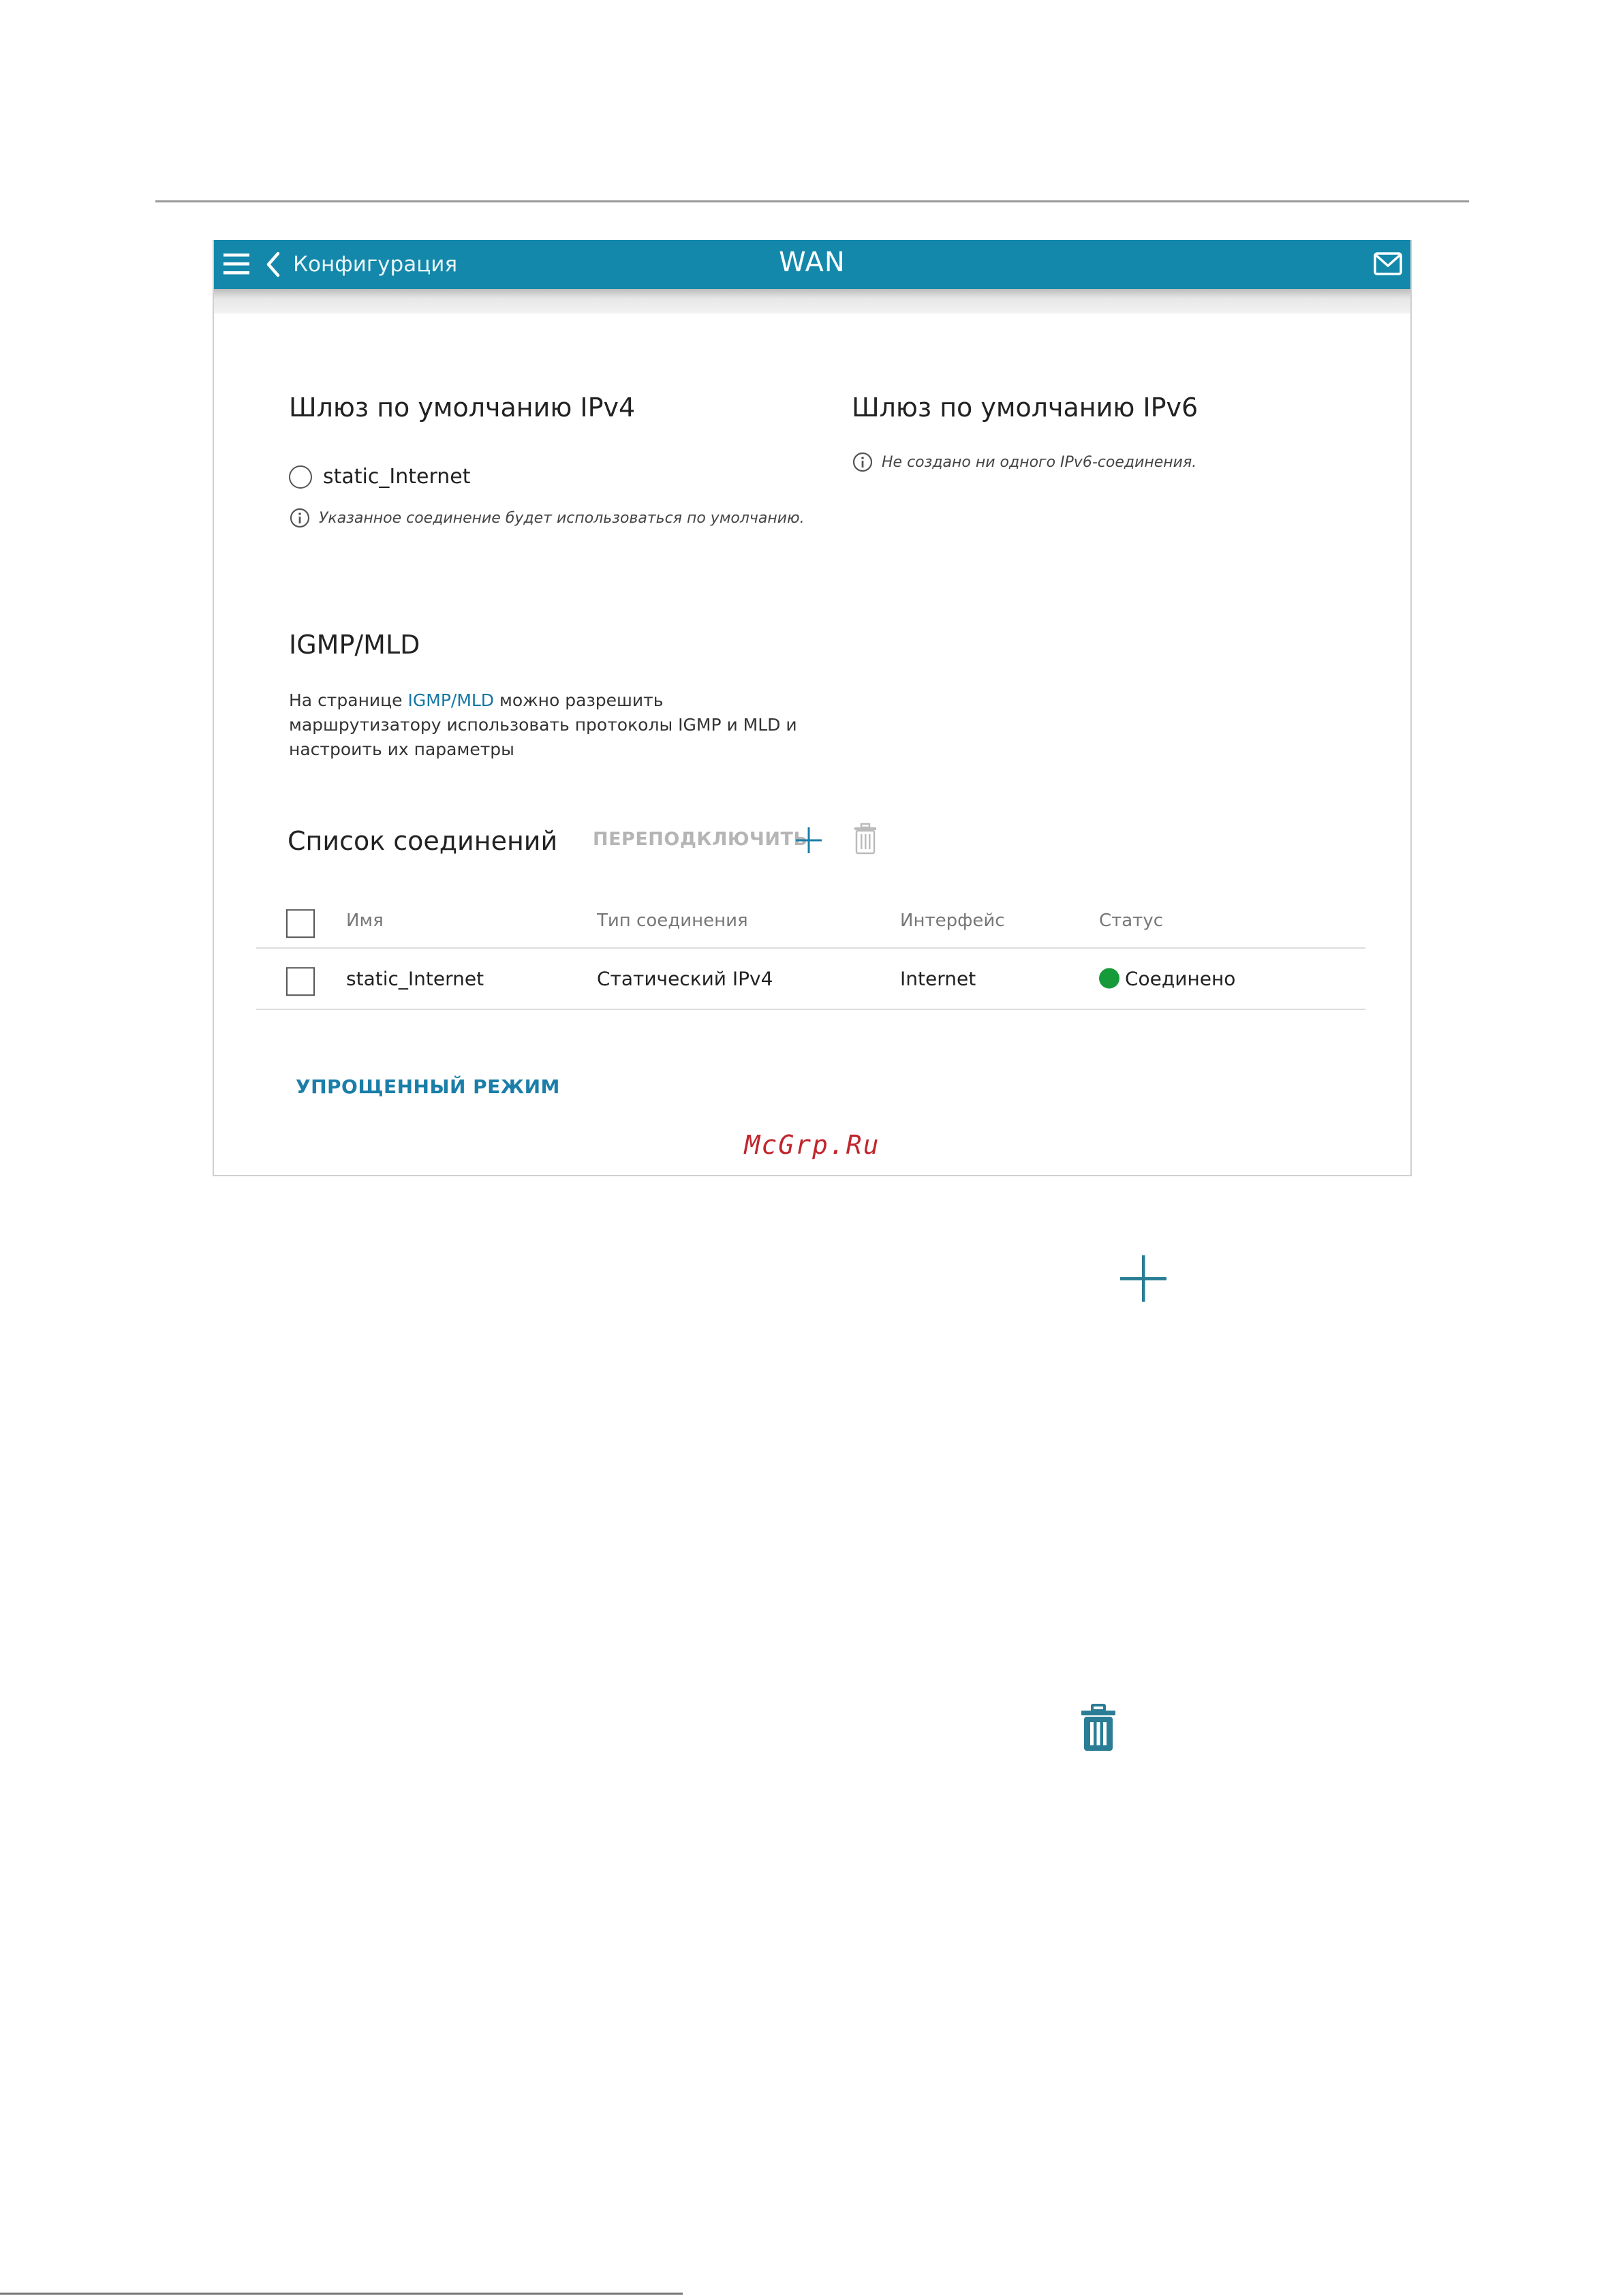 The image size is (1623, 2296). Describe the element at coordinates (428, 1087) in the screenshot. I see `simple-mode-button: УПРОЩЕННЫЙ РЕЖИМ` at that location.